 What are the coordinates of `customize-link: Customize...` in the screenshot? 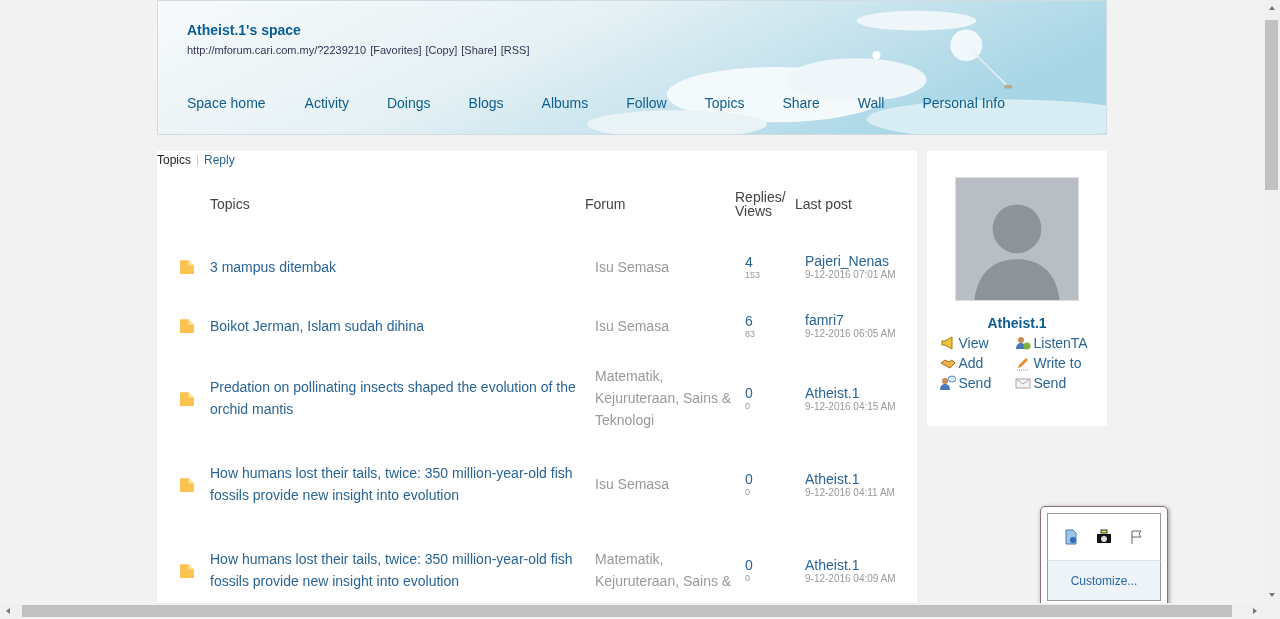 It's located at (1104, 581).